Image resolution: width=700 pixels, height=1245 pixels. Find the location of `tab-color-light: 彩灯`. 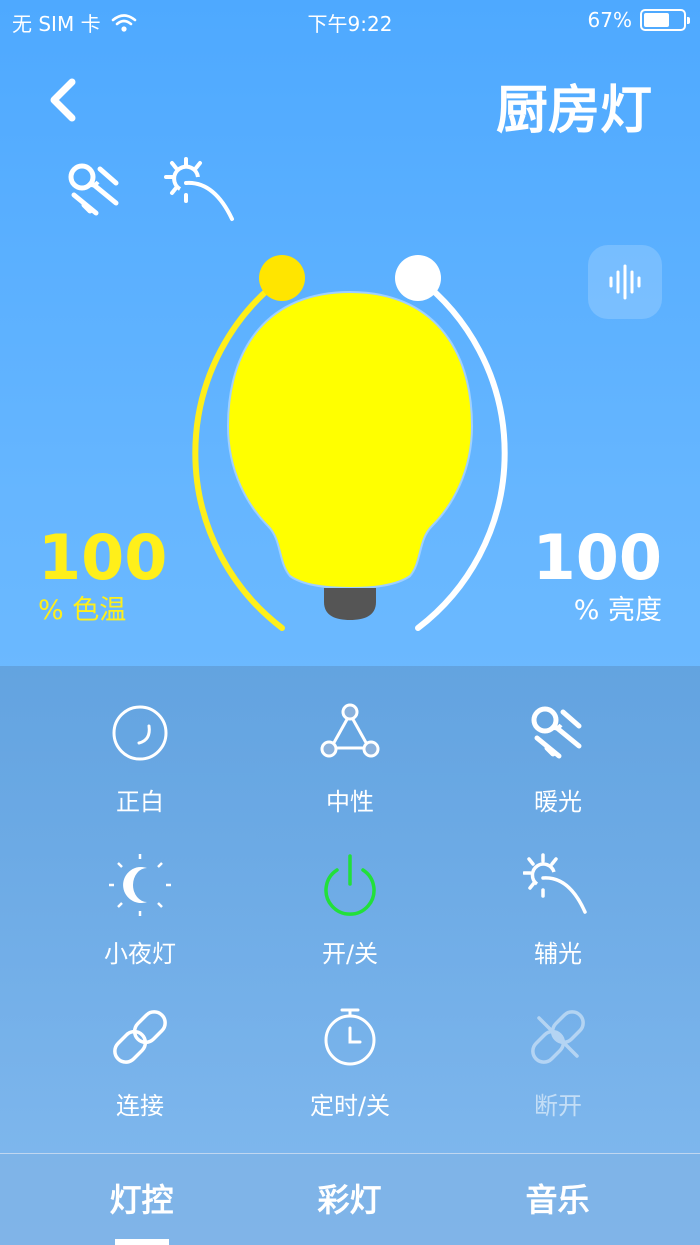

tab-color-light: 彩灯 is located at coordinates (349, 1199).